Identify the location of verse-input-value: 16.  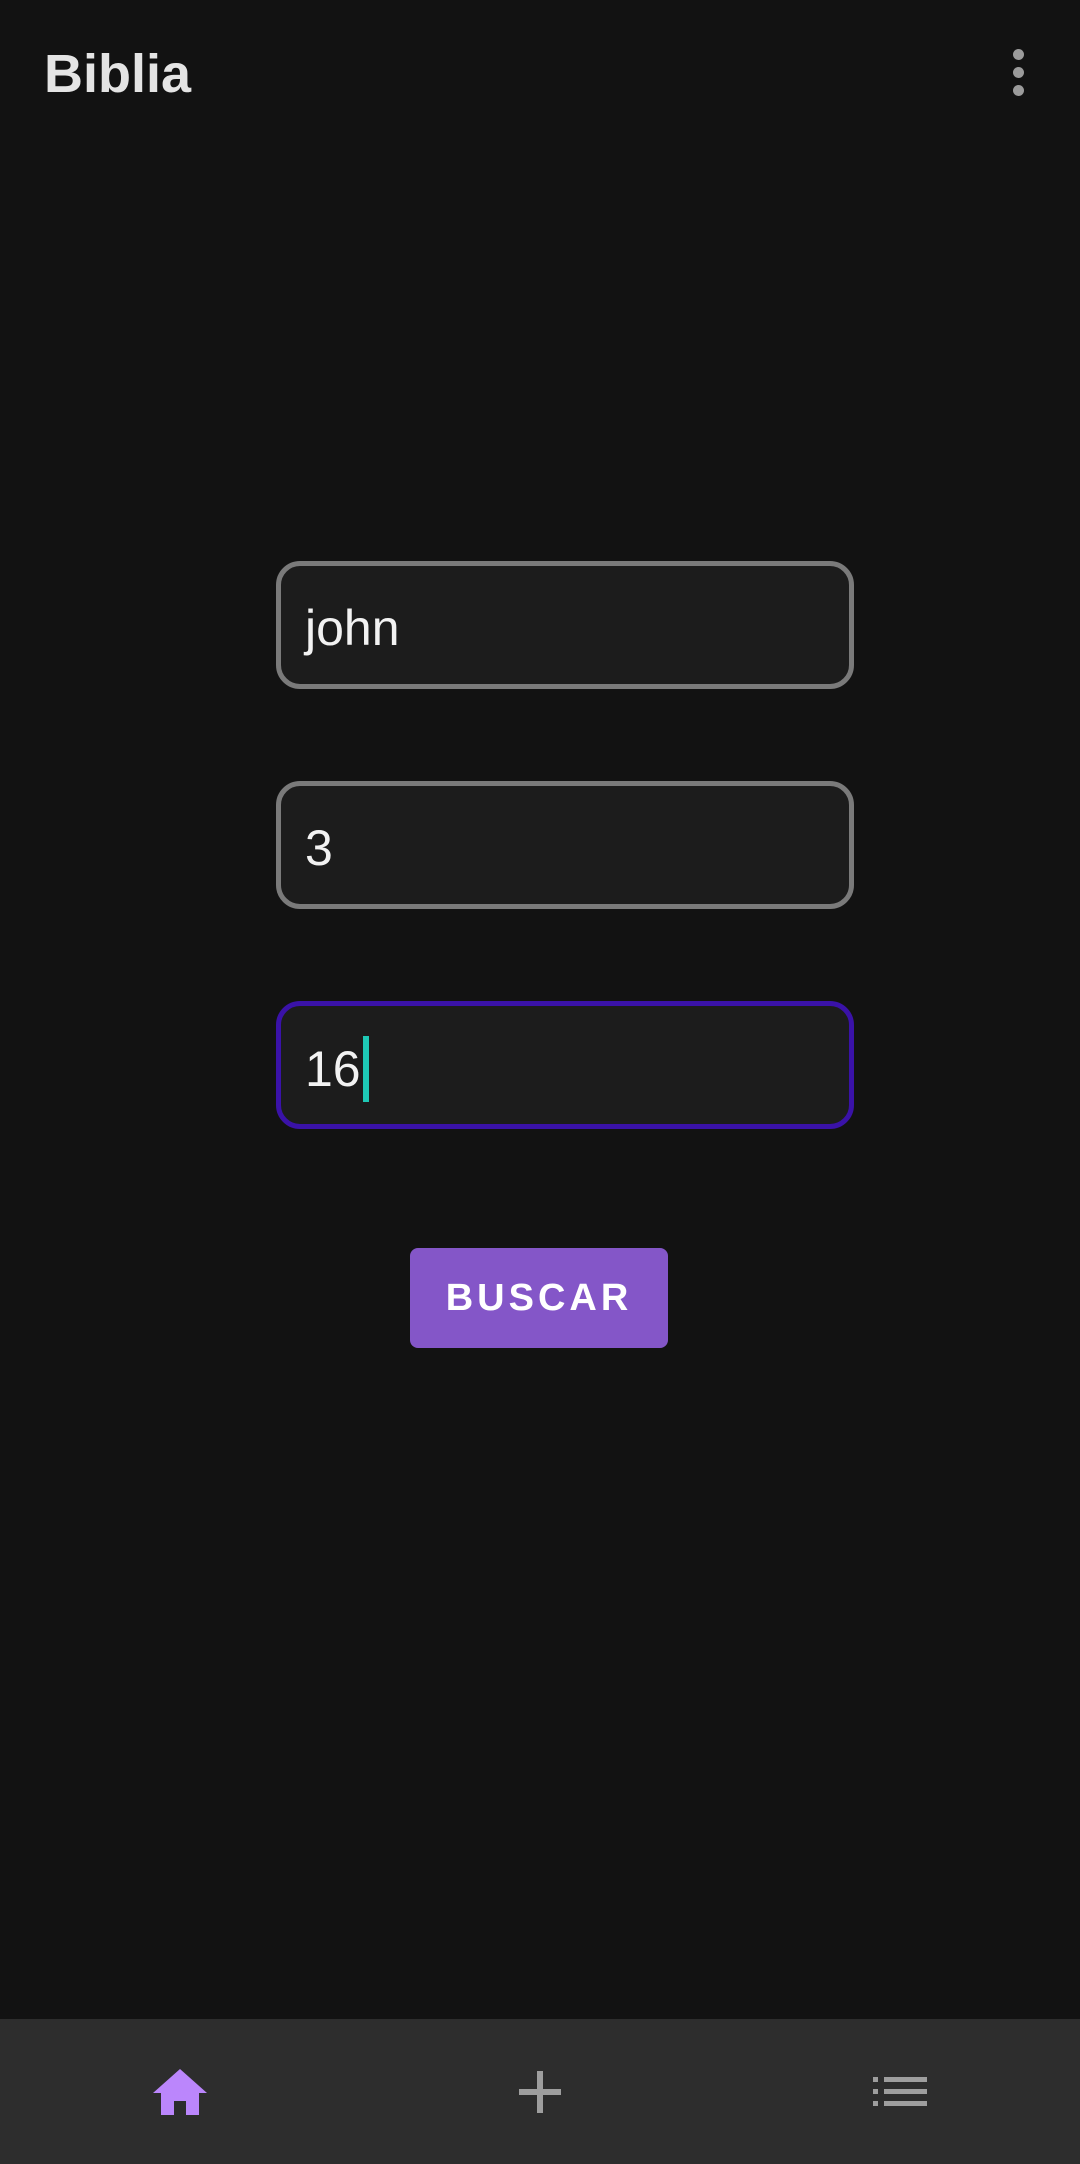
(333, 1069).